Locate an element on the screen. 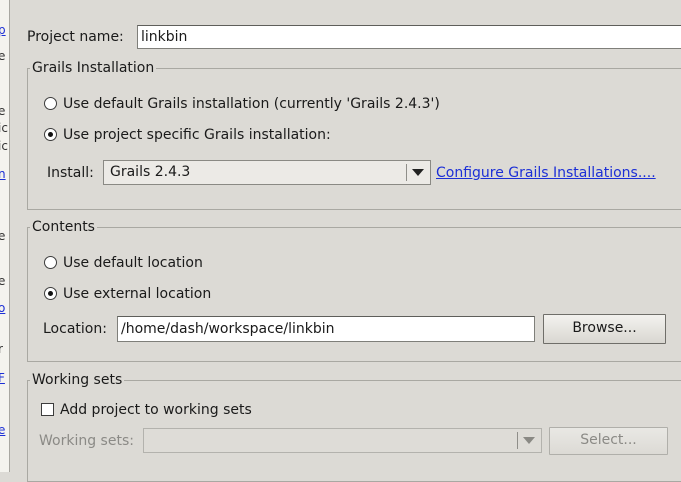 This screenshot has width=681, height=482. location-input: /home/dash/workspace/linkbin is located at coordinates (326, 329).